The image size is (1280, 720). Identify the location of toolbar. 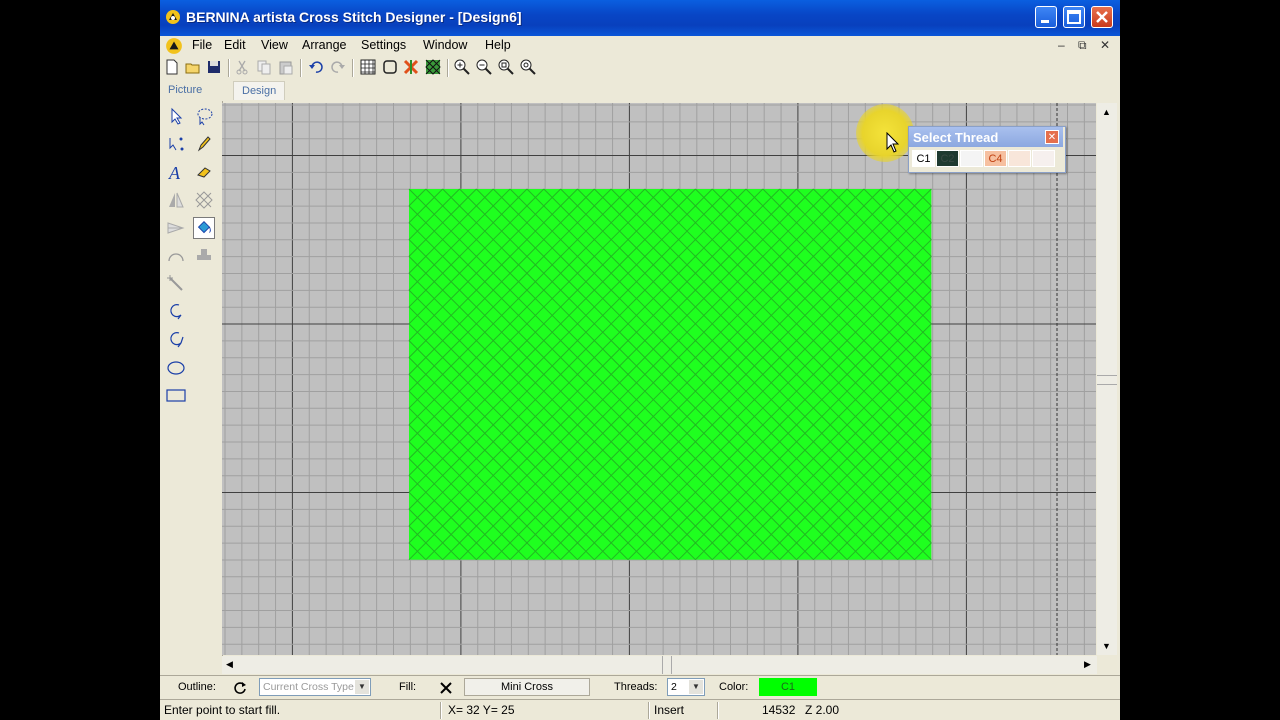
(640, 68).